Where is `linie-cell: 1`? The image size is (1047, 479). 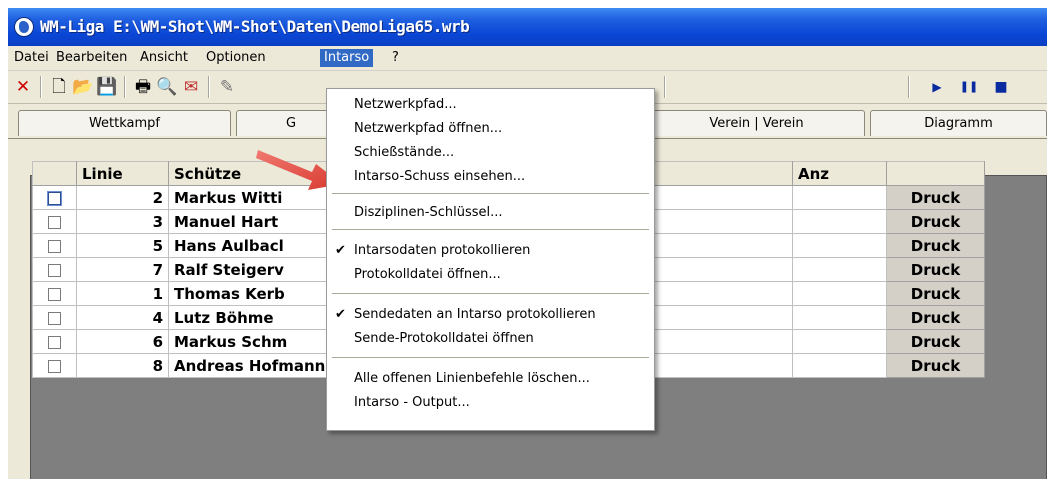
linie-cell: 1 is located at coordinates (122, 293).